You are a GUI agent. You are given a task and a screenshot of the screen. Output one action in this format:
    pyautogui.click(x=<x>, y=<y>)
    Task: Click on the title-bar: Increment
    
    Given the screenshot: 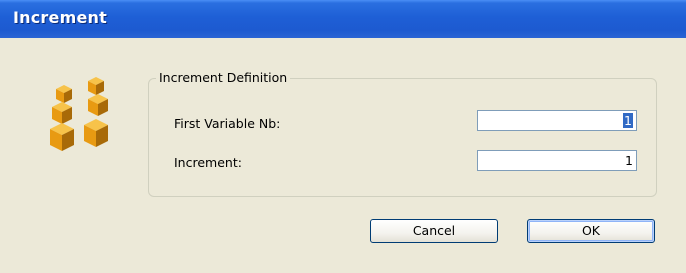 What is the action you would take?
    pyautogui.click(x=343, y=19)
    